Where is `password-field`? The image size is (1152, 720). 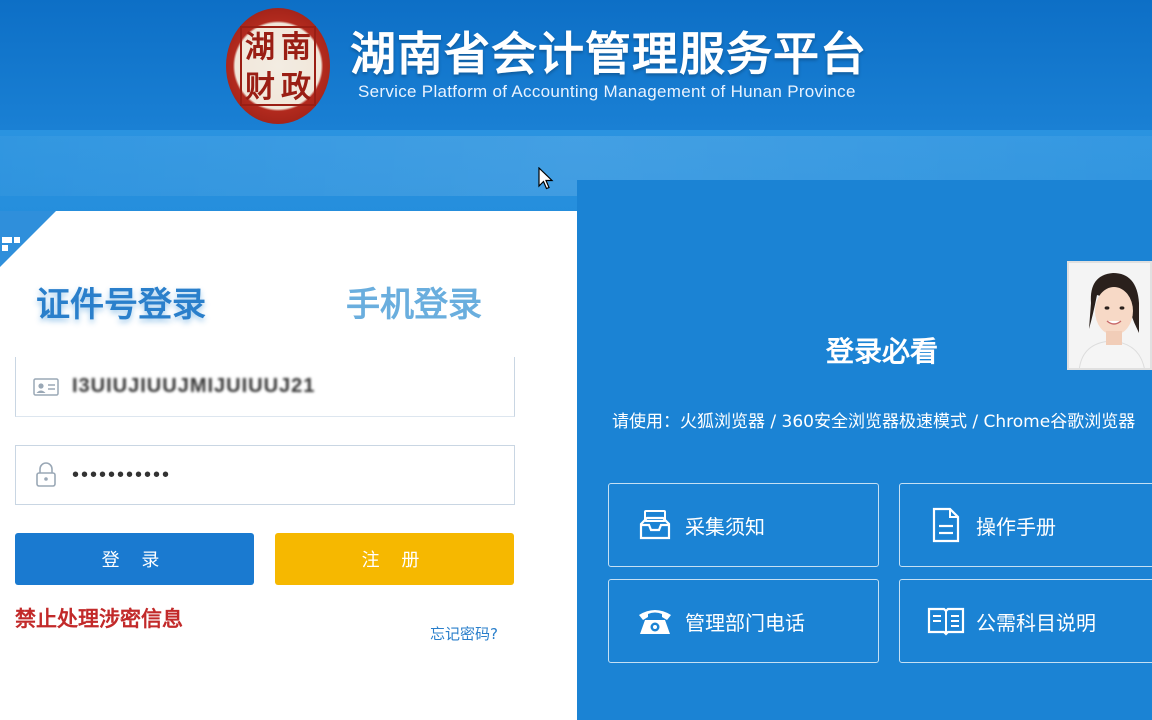 password-field is located at coordinates (265, 475).